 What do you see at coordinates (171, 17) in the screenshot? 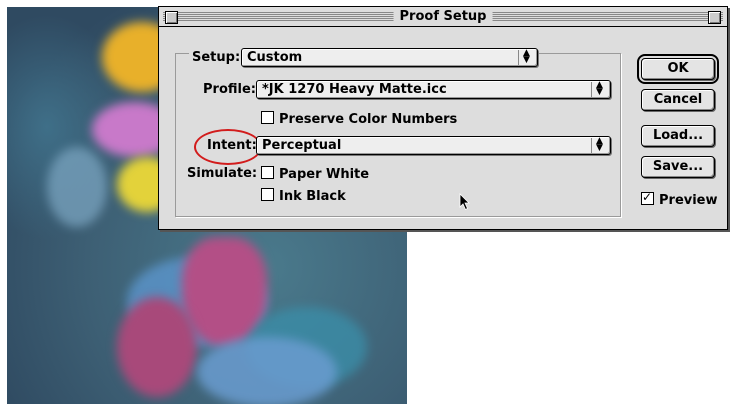
I see `close-box-icon` at bounding box center [171, 17].